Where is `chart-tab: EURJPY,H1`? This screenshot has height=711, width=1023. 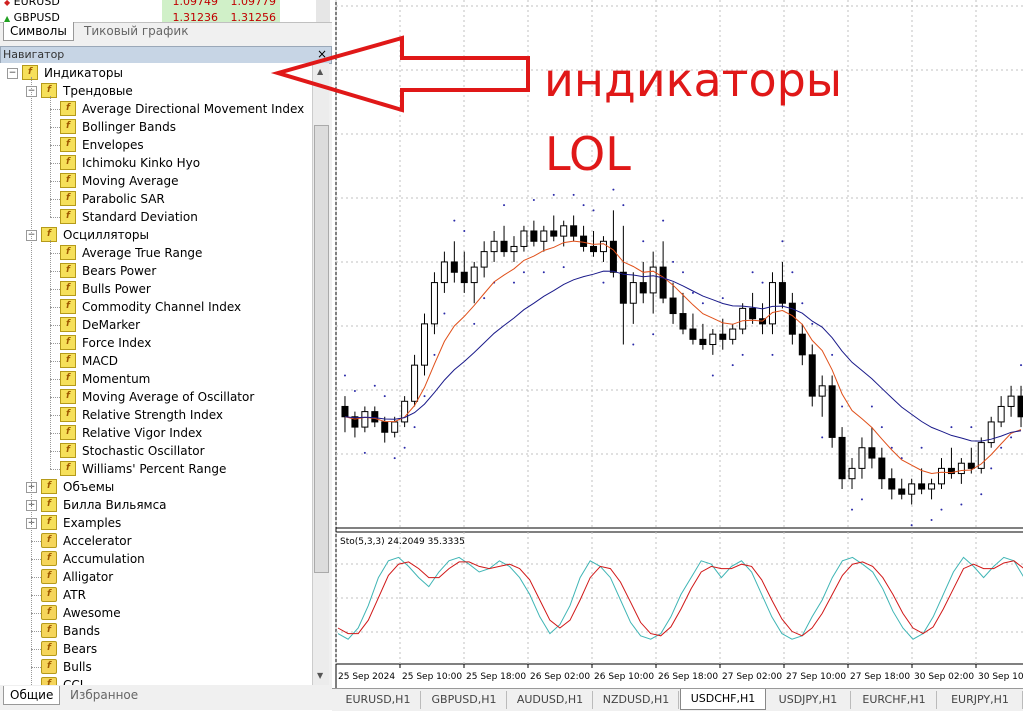
chart-tab: EURJPY,H1 is located at coordinates (980, 700).